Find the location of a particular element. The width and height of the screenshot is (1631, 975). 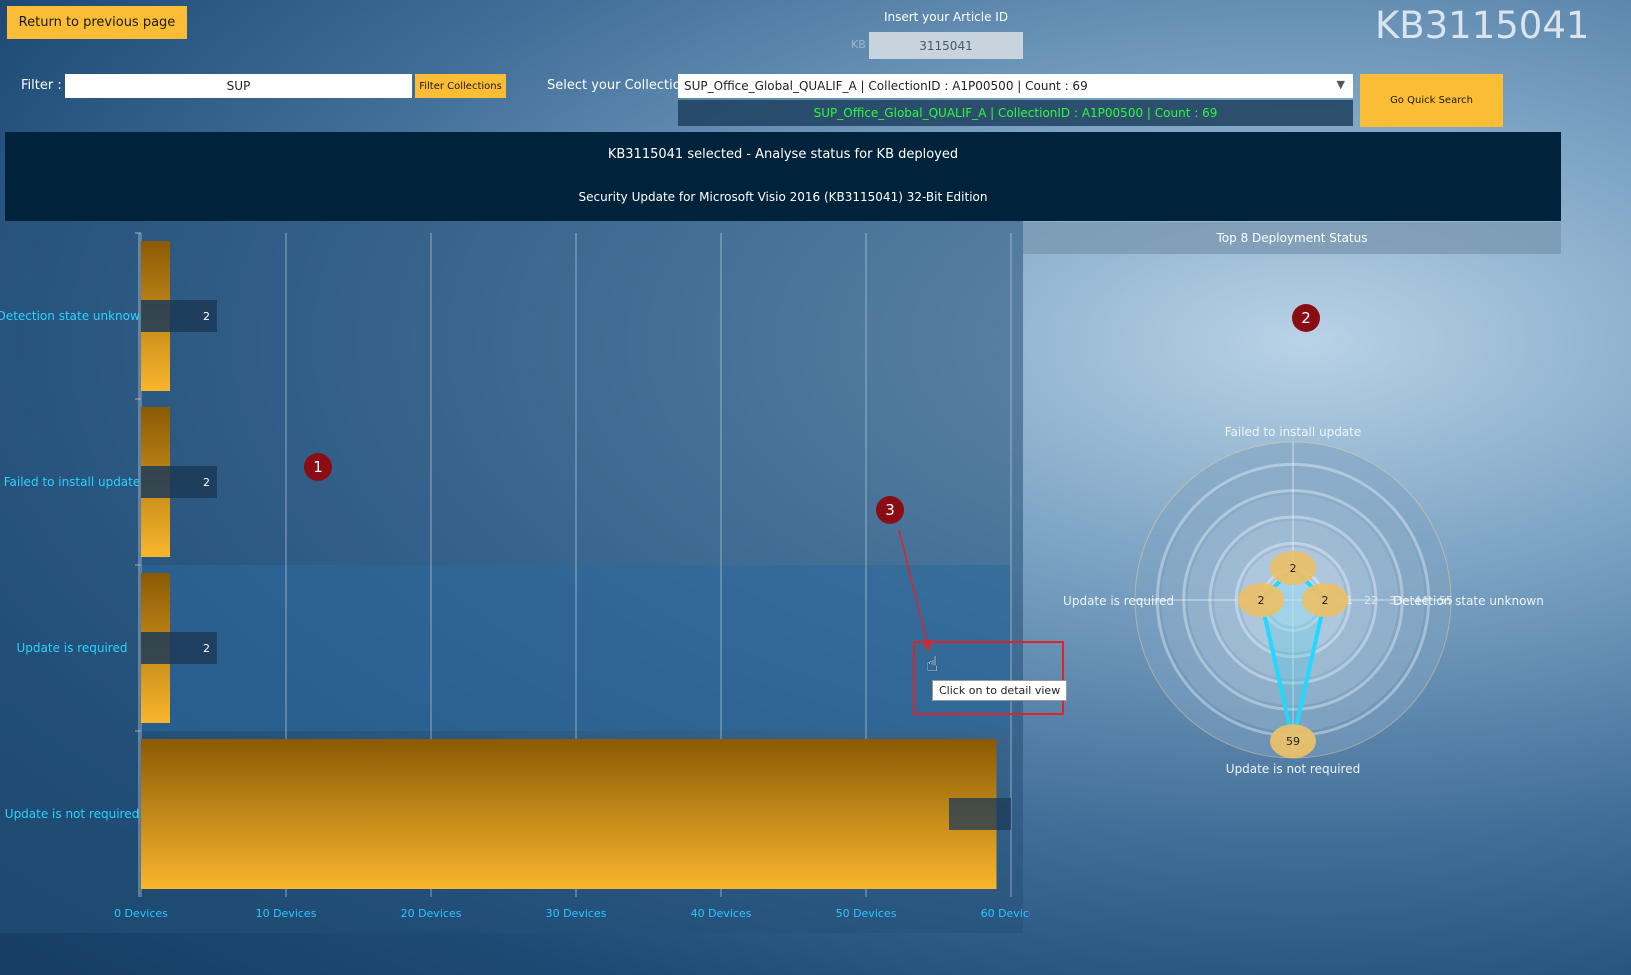

radar-ring-label: 22 is located at coordinates (1371, 600).